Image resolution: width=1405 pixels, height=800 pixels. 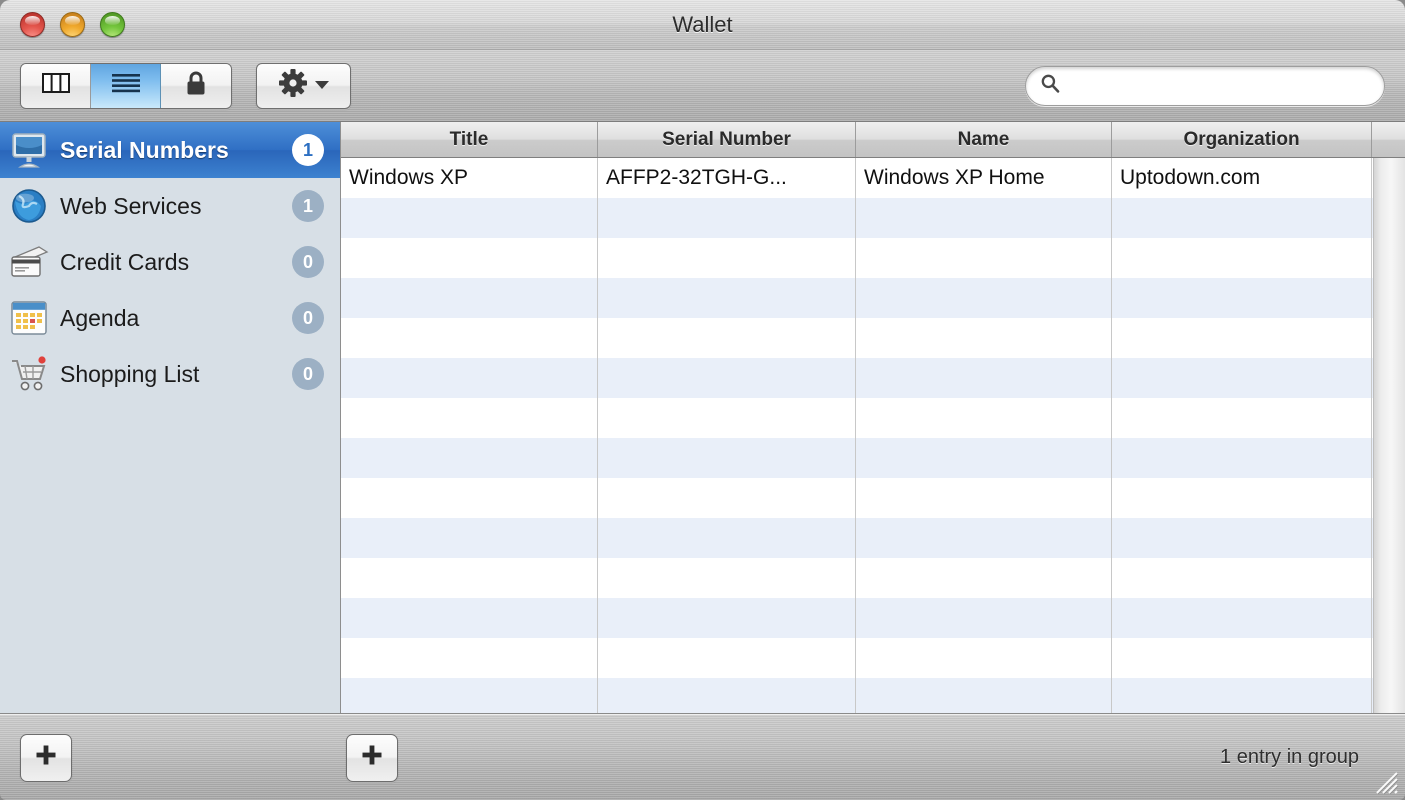 What do you see at coordinates (1389, 435) in the screenshot?
I see `vertical-scrollbar` at bounding box center [1389, 435].